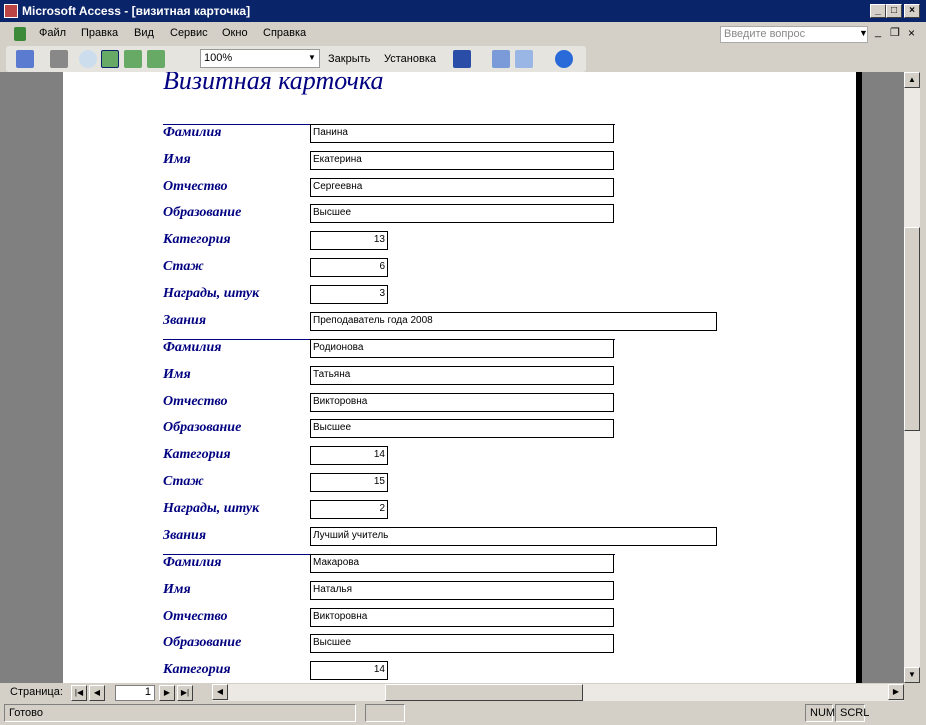 The height and width of the screenshot is (725, 926). What do you see at coordinates (501, 59) in the screenshot?
I see `database-window-icon` at bounding box center [501, 59].